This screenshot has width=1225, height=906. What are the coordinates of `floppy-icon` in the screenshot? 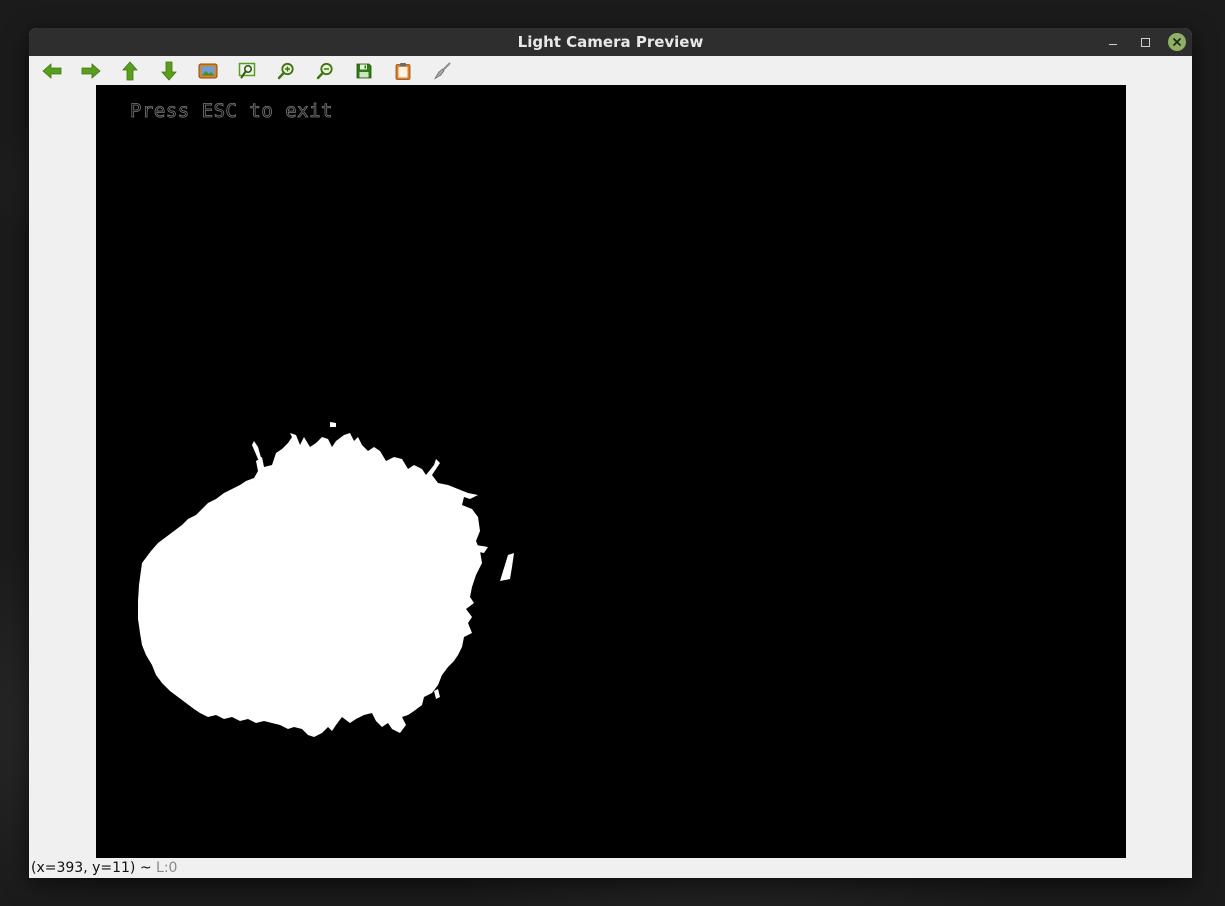 It's located at (364, 71).